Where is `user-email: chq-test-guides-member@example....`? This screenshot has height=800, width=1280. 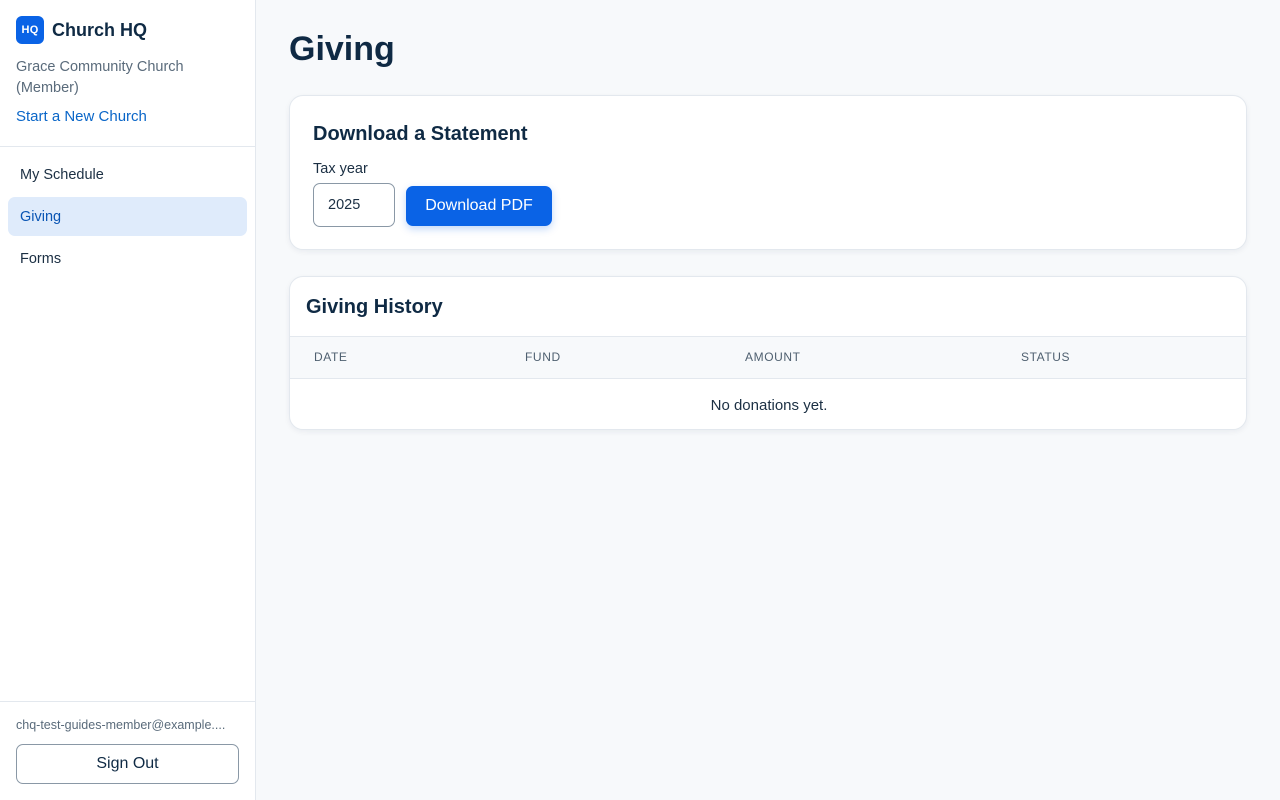
user-email: chq-test-guides-member@example.... is located at coordinates (121, 725).